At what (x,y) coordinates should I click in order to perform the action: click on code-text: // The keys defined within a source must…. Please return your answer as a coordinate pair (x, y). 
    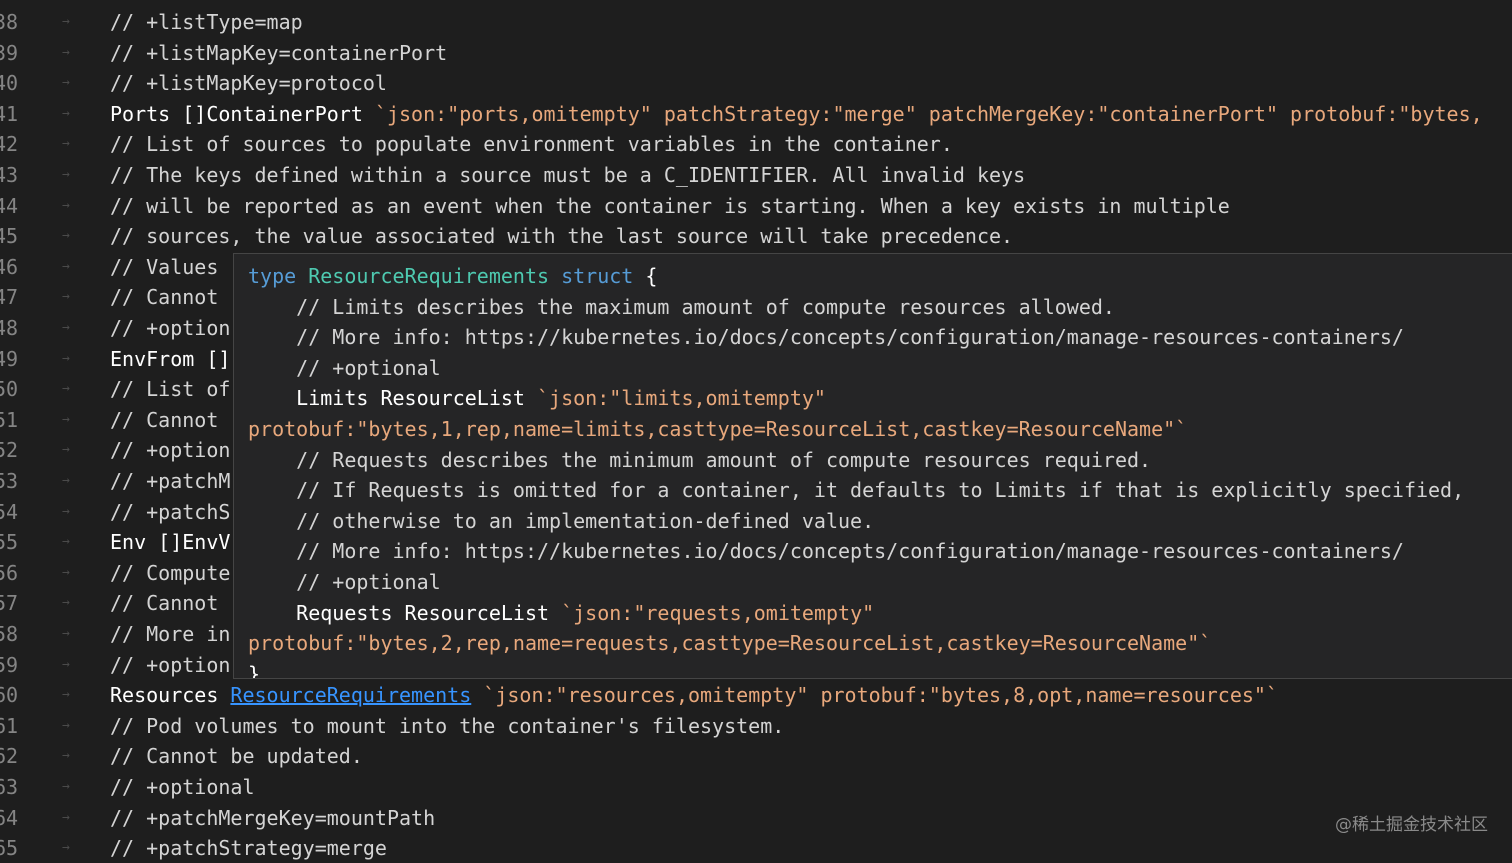
    Looking at the image, I should click on (567, 175).